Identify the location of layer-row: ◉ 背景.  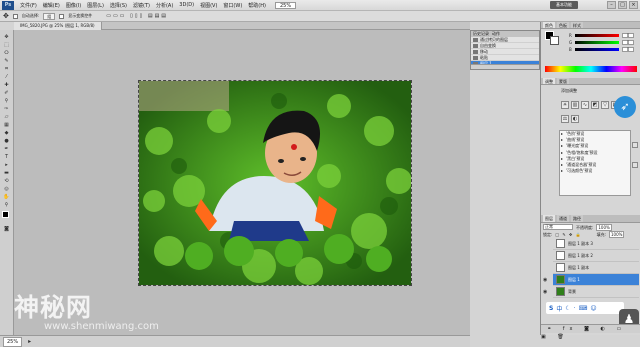
(591, 292).